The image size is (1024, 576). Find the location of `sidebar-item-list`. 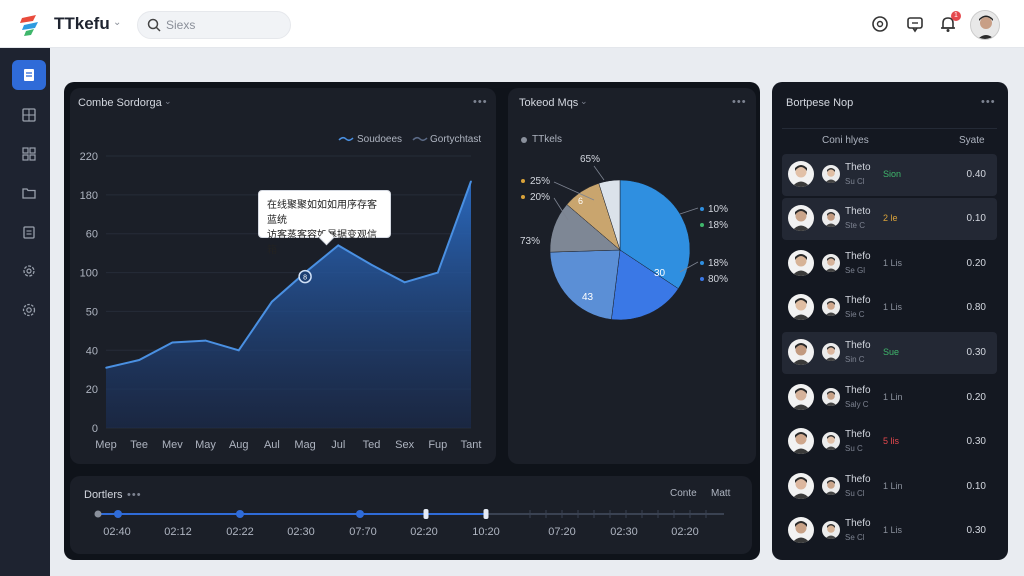

sidebar-item-list is located at coordinates (29, 75).